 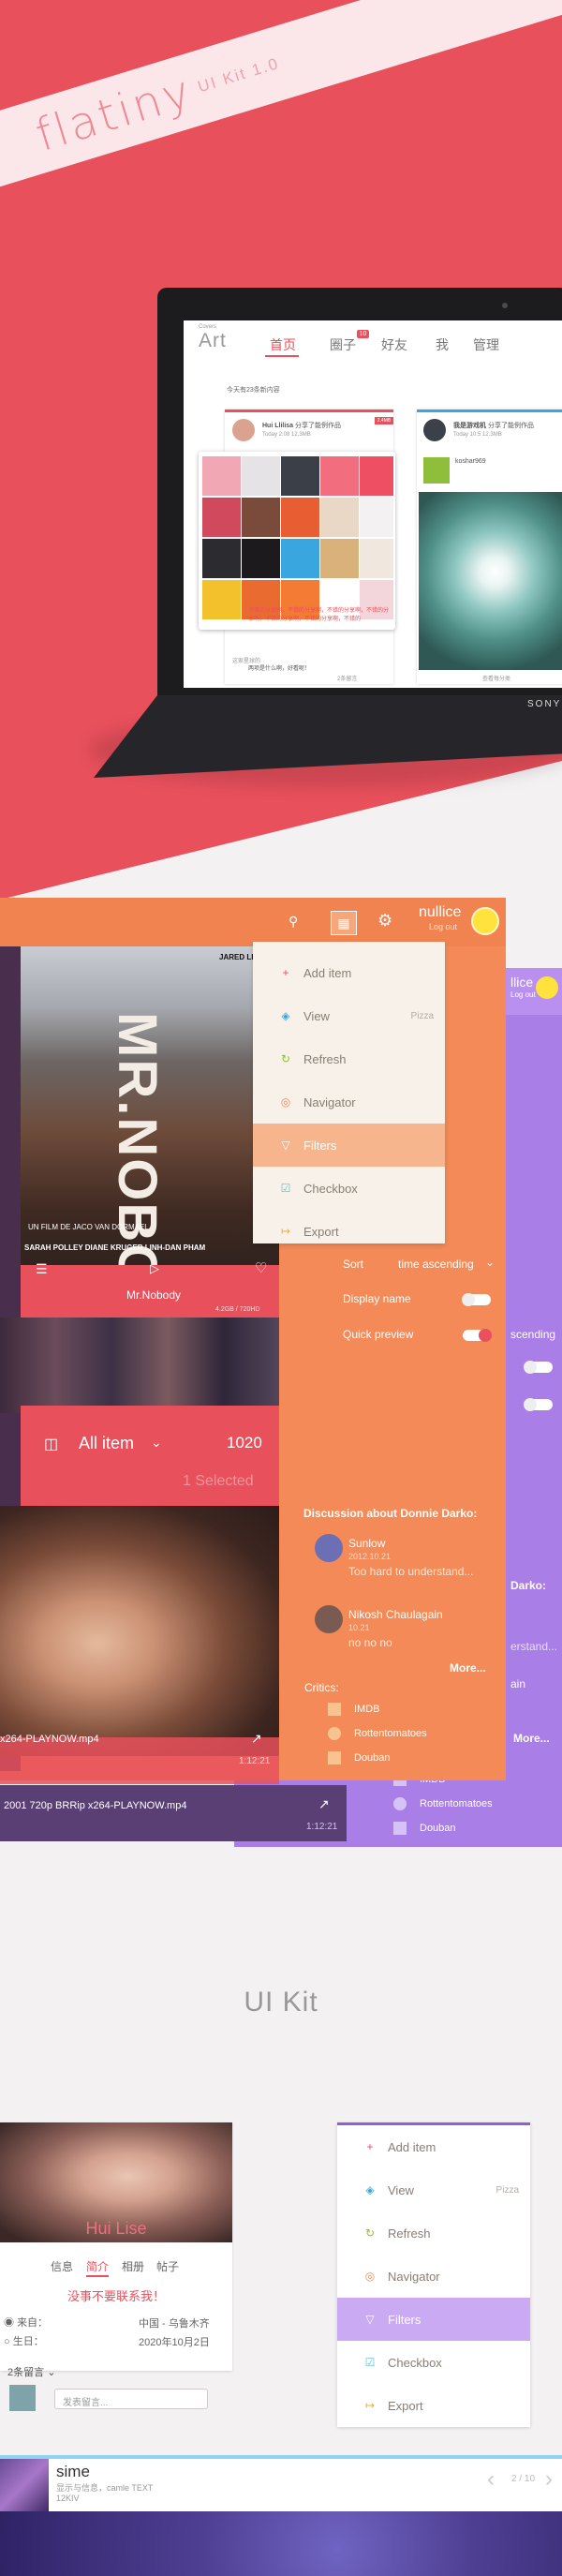 I want to click on logout-link: Log out, so click(x=443, y=926).